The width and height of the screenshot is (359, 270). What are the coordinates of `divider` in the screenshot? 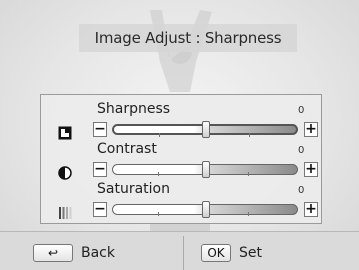 It's located at (183, 253).